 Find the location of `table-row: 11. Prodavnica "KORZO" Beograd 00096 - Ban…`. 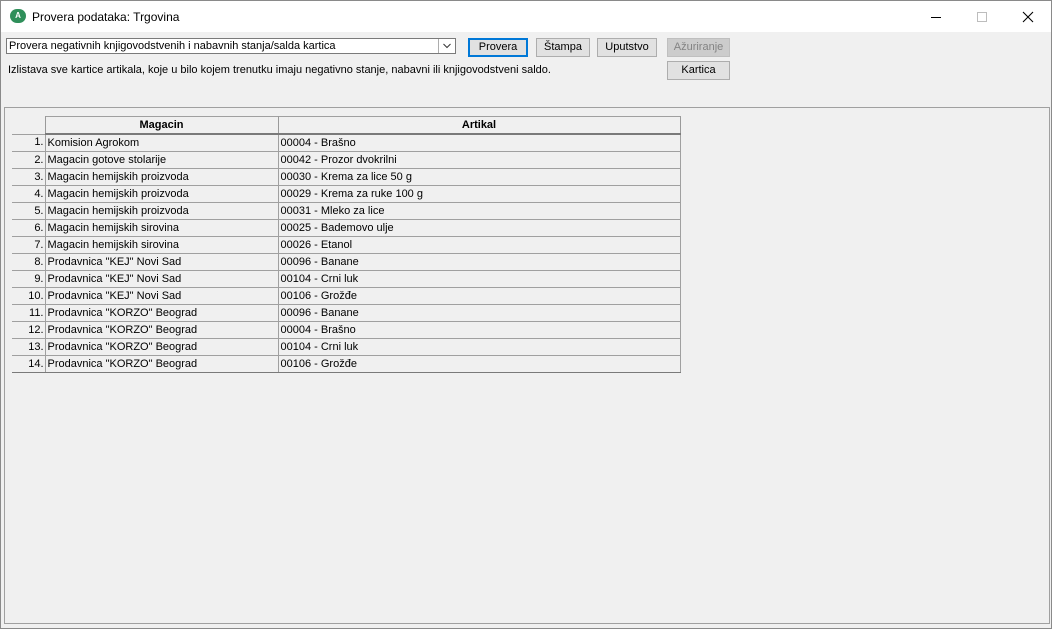

table-row: 11. Prodavnica "KORZO" Beograd 00096 - Ban… is located at coordinates (346, 313).